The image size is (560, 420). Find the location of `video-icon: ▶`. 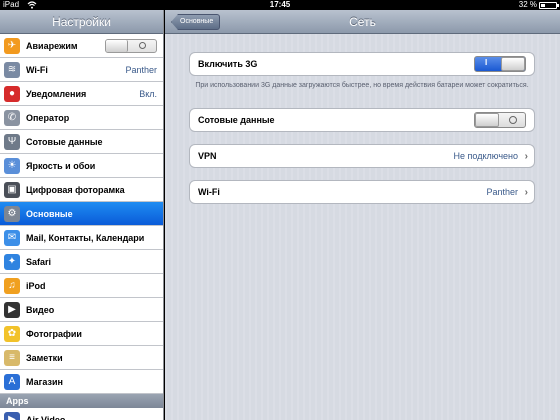

video-icon: ▶ is located at coordinates (12, 309).